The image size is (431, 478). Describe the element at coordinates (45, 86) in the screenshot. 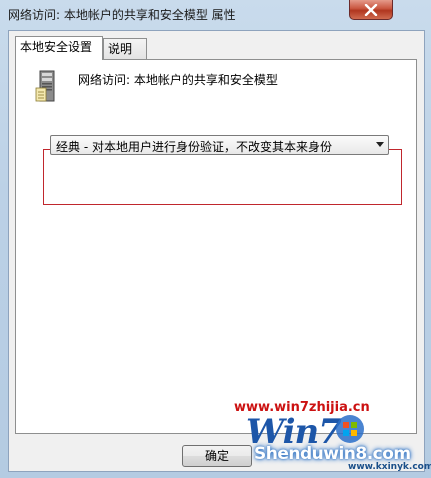

I see `server-icon` at that location.